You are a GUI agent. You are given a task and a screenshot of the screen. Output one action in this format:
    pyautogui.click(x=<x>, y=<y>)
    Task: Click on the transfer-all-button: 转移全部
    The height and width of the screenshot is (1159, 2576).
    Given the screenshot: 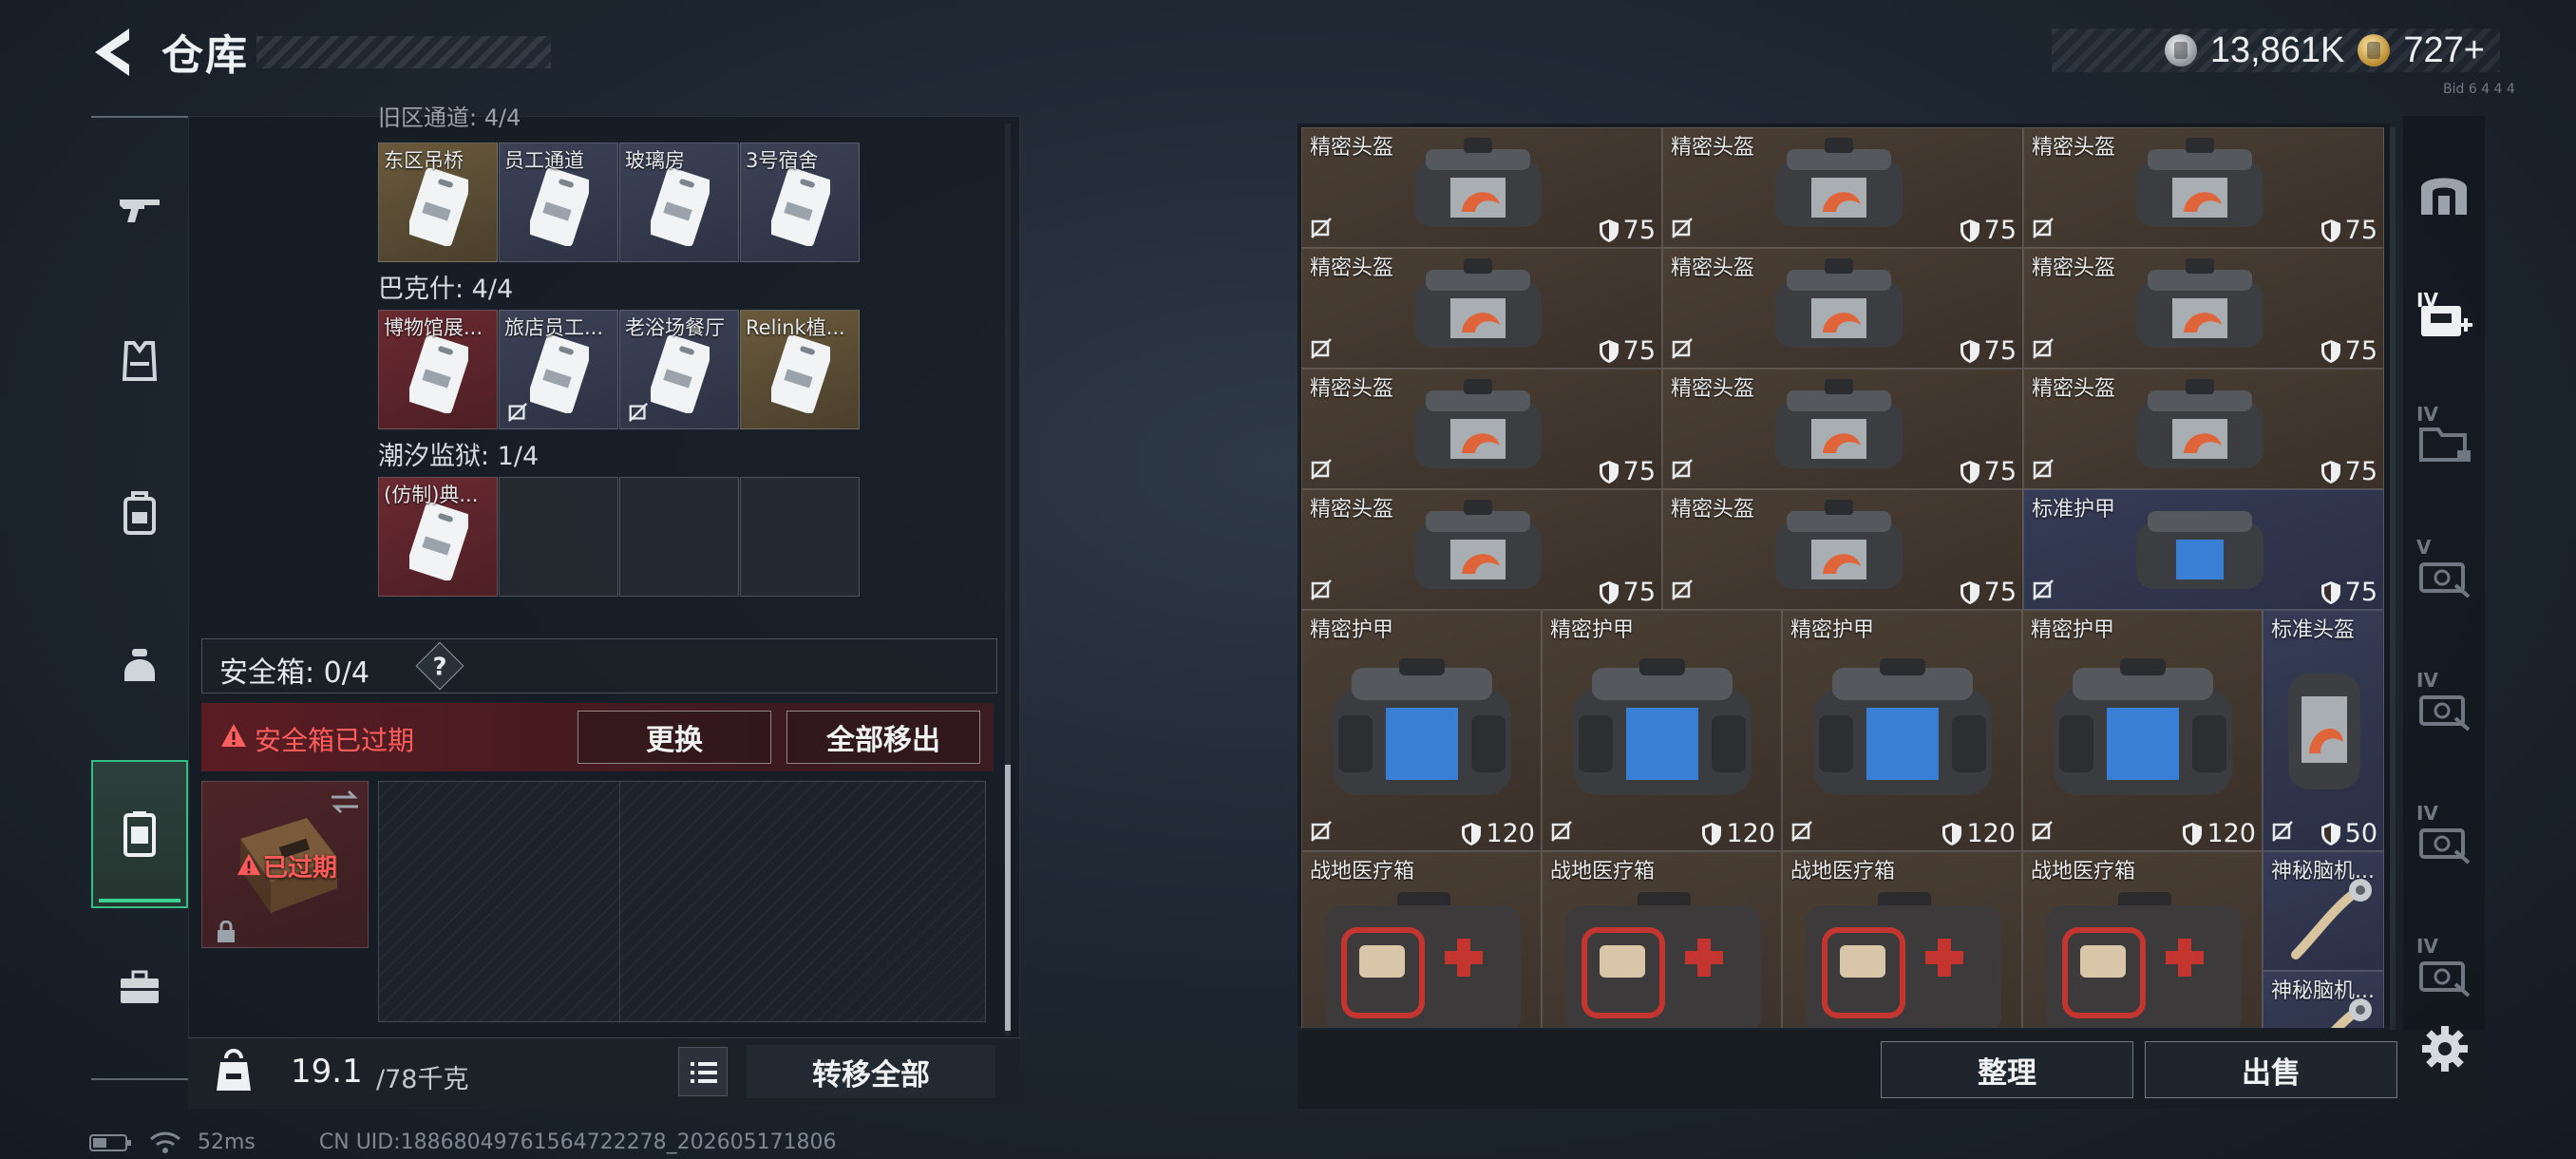 What is the action you would take?
    pyautogui.click(x=871, y=1071)
    